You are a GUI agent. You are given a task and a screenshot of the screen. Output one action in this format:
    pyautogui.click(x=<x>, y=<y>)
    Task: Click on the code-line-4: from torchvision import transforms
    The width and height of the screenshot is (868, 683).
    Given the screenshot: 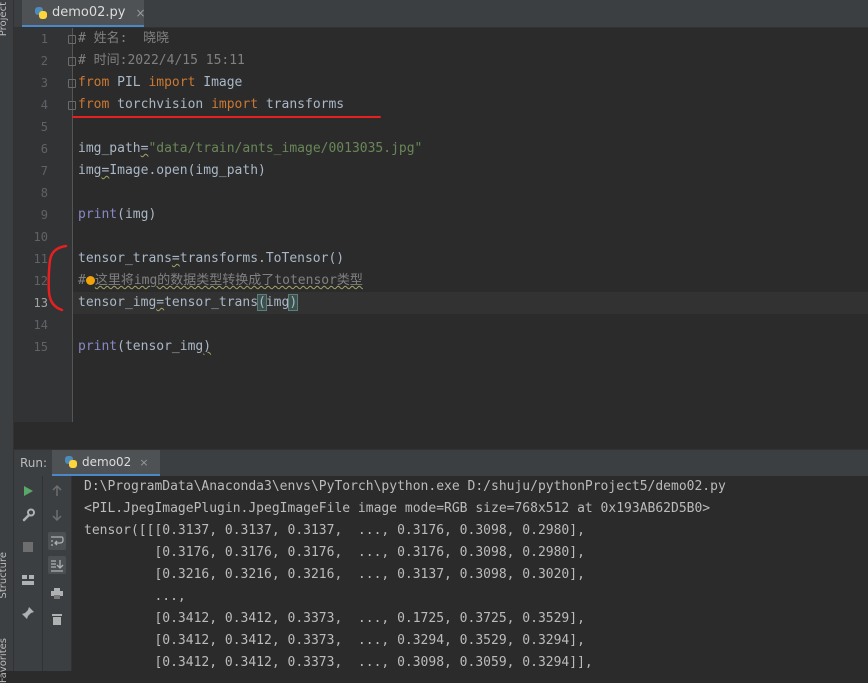 What is the action you would take?
    pyautogui.click(x=211, y=104)
    